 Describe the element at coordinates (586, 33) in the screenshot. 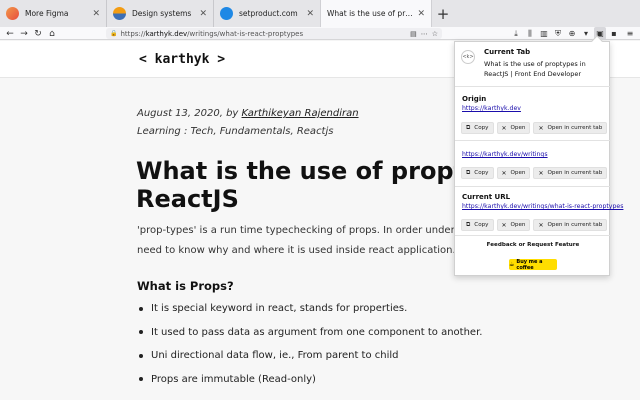

I see `pocket-icon: ▾` at that location.